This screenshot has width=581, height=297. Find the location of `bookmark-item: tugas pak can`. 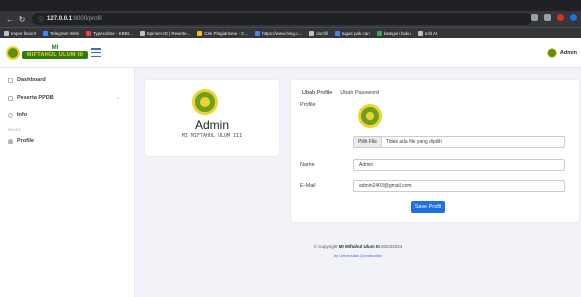

bookmark-item: tugas pak can is located at coordinates (352, 33).